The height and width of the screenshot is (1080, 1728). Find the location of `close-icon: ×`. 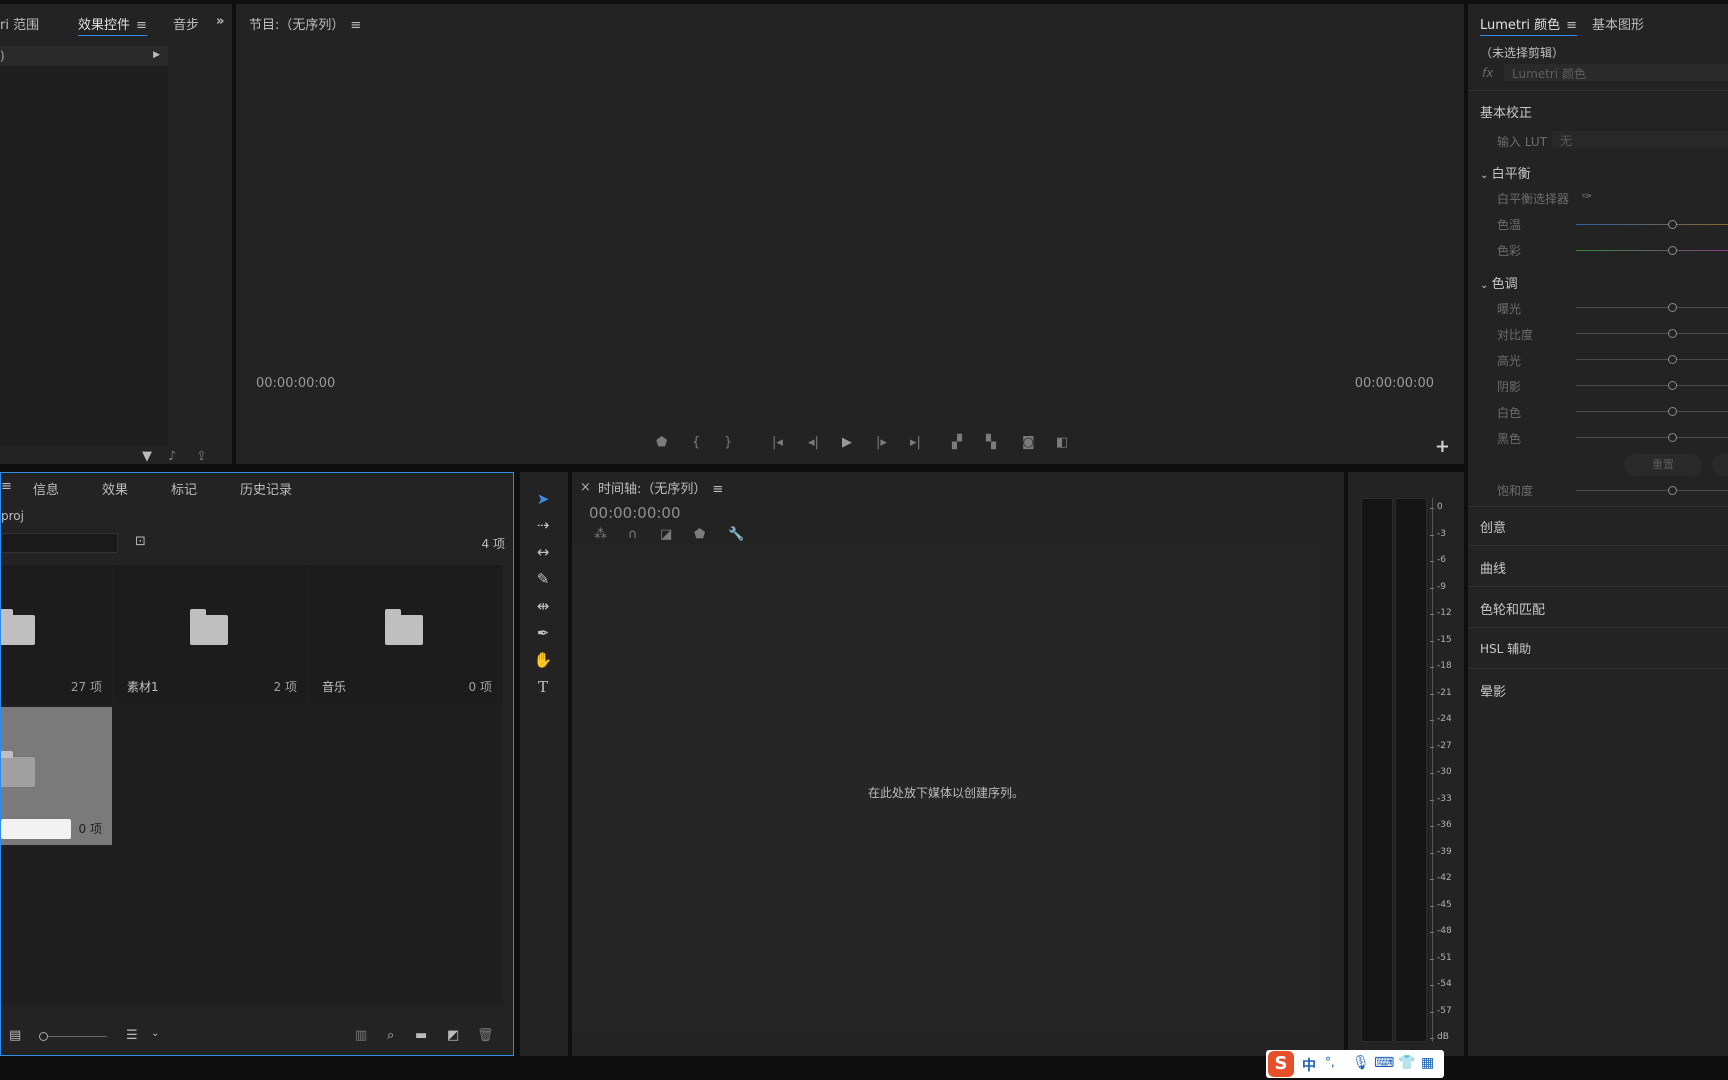

close-icon: × is located at coordinates (585, 487).